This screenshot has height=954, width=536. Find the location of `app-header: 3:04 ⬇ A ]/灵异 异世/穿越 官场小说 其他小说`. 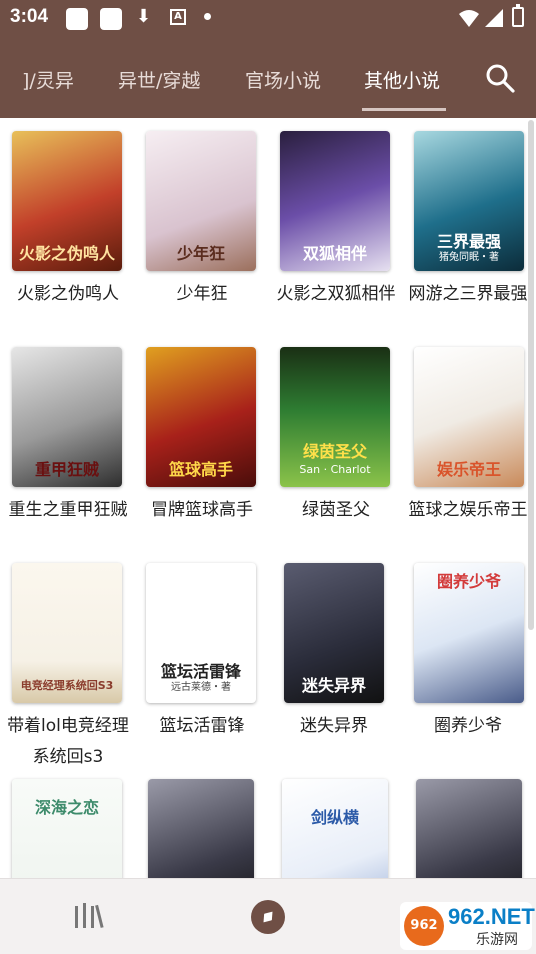

app-header: 3:04 ⬇ A ]/灵异 异世/穿越 官场小说 其他小说 is located at coordinates (268, 59).